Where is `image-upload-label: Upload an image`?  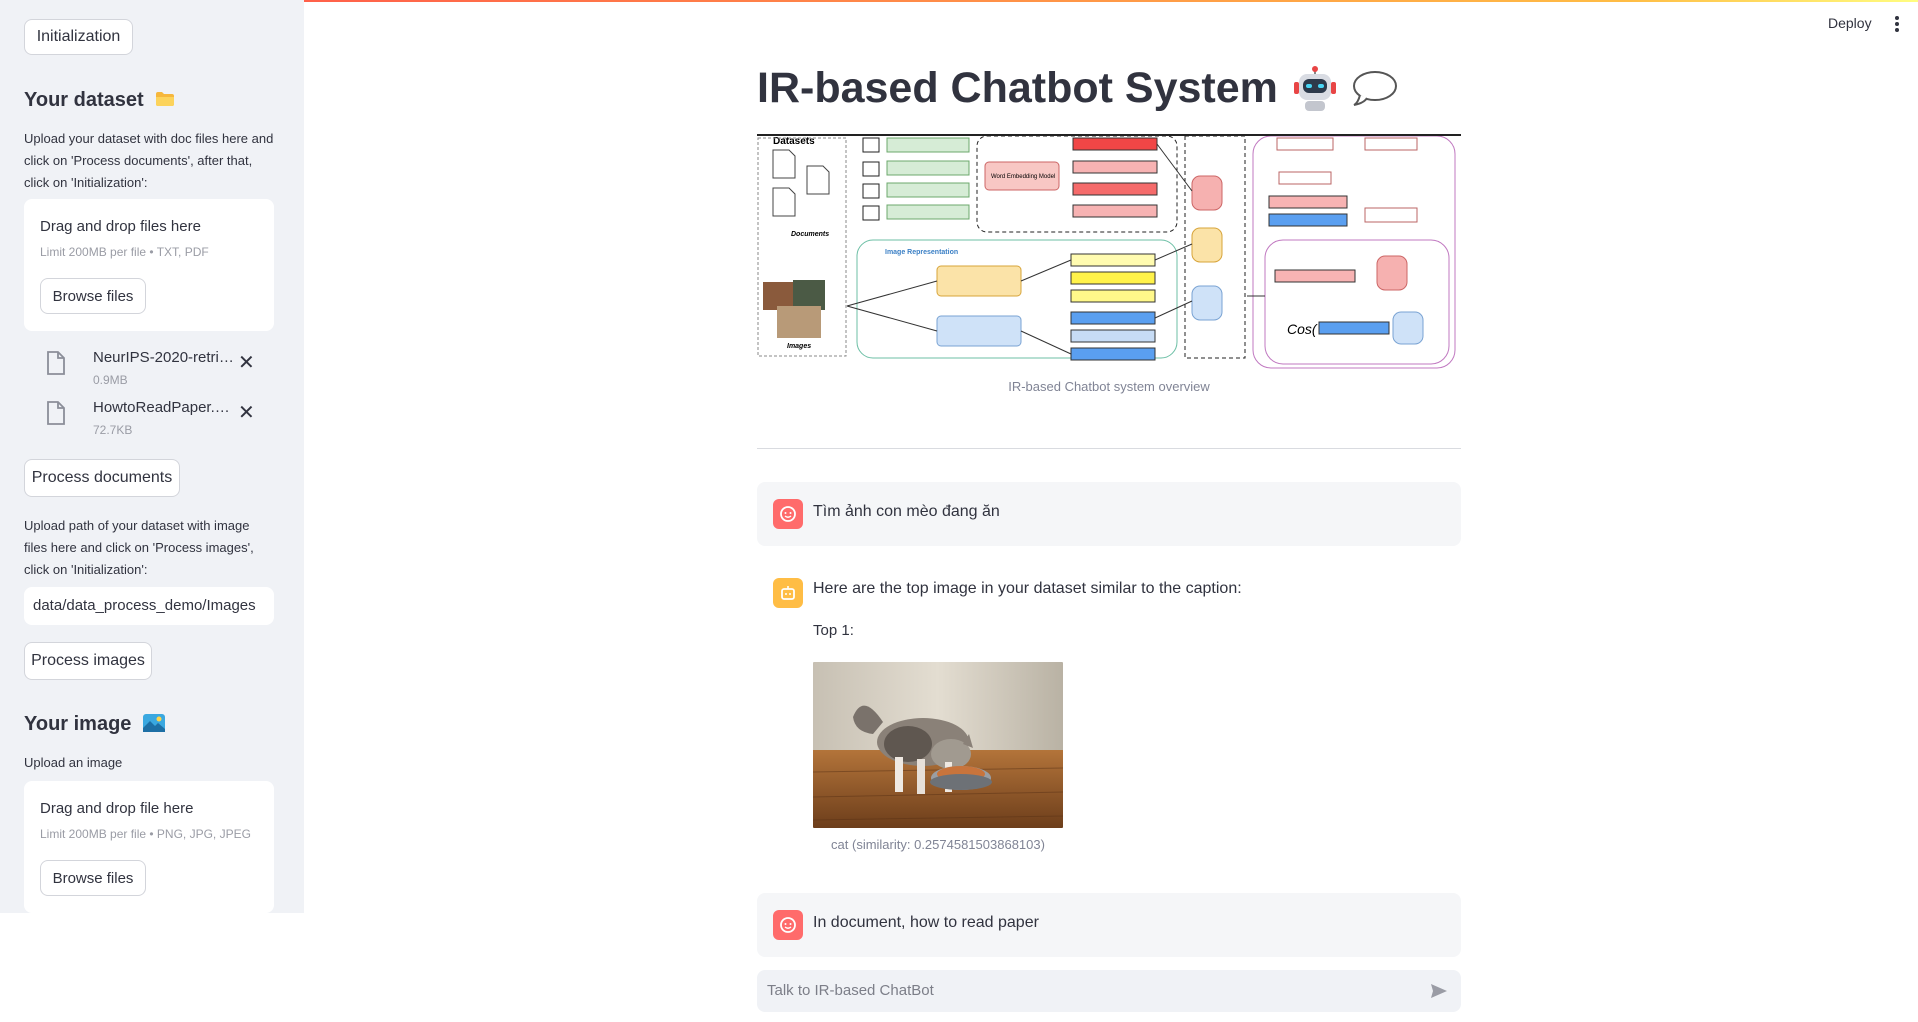
image-upload-label: Upload an image is located at coordinates (73, 762).